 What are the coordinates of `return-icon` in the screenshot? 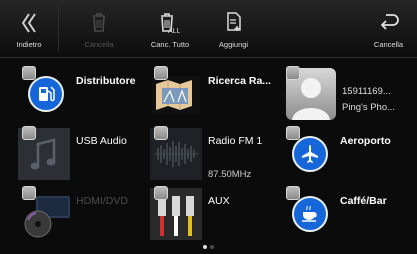 It's located at (389, 22).